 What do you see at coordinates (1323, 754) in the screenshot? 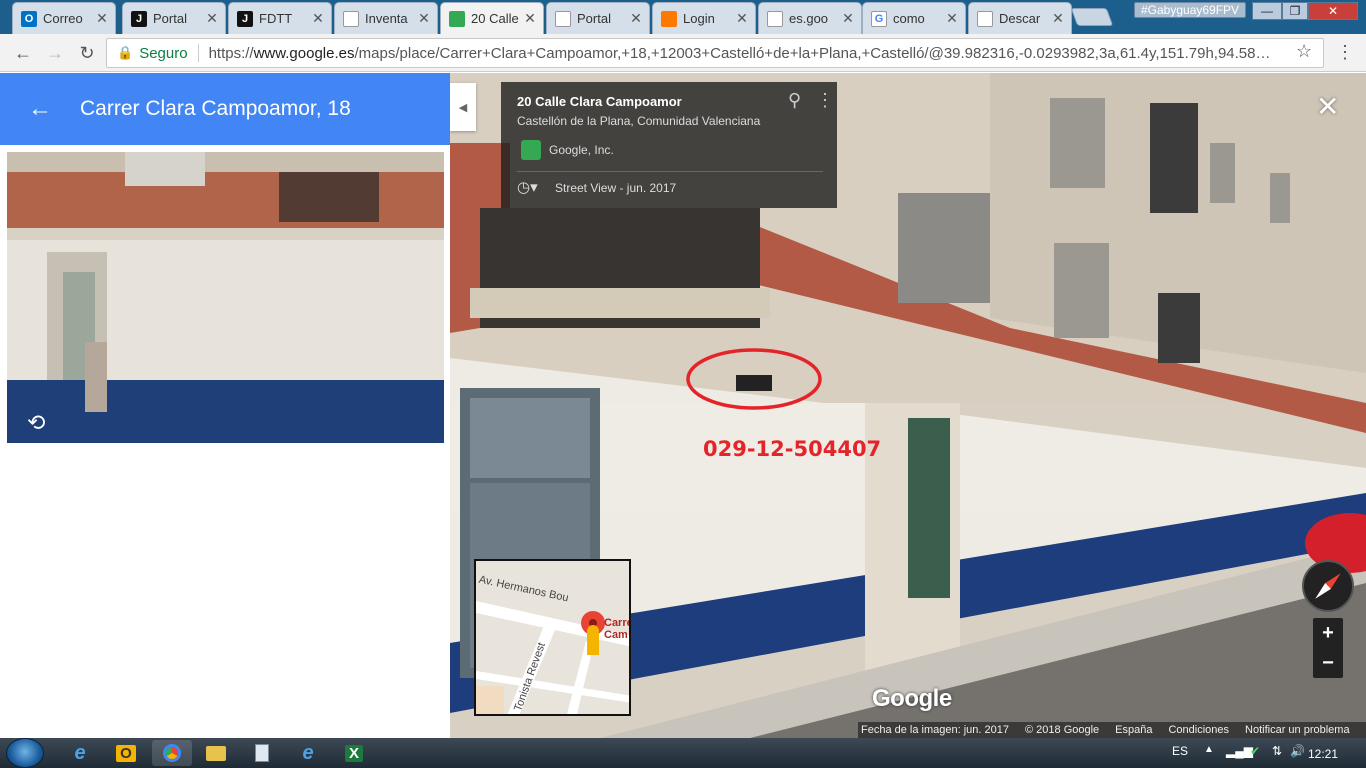
I see `clock: 12:21` at bounding box center [1323, 754].